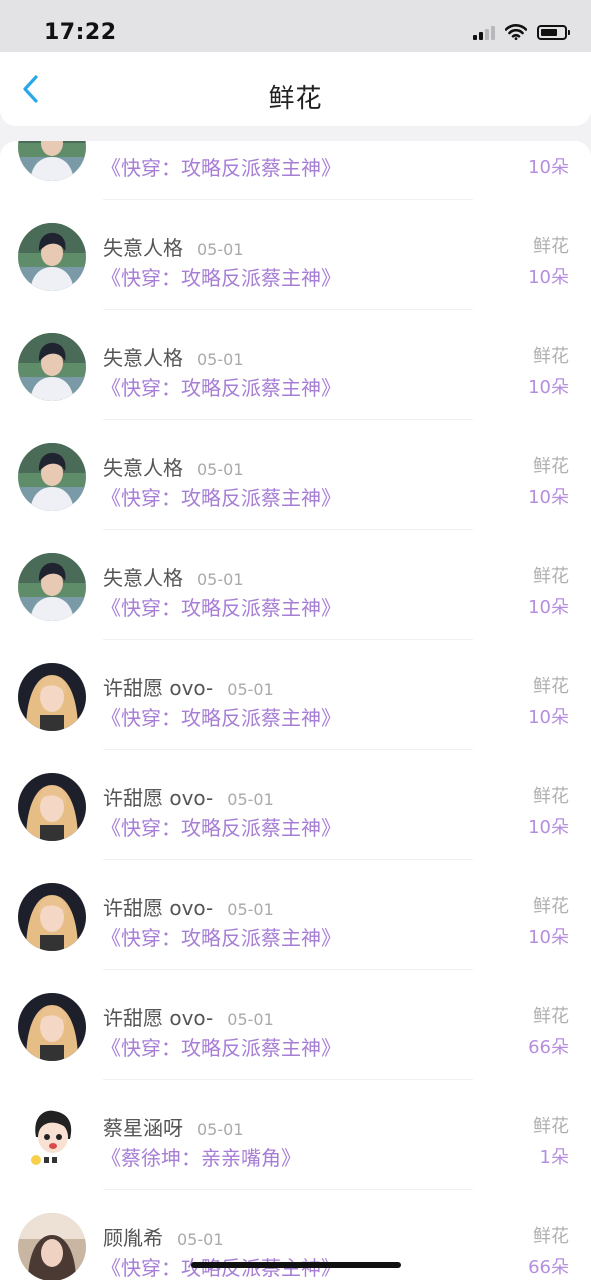 This screenshot has width=591, height=1280. Describe the element at coordinates (553, 32) in the screenshot. I see `battery-icon` at that location.